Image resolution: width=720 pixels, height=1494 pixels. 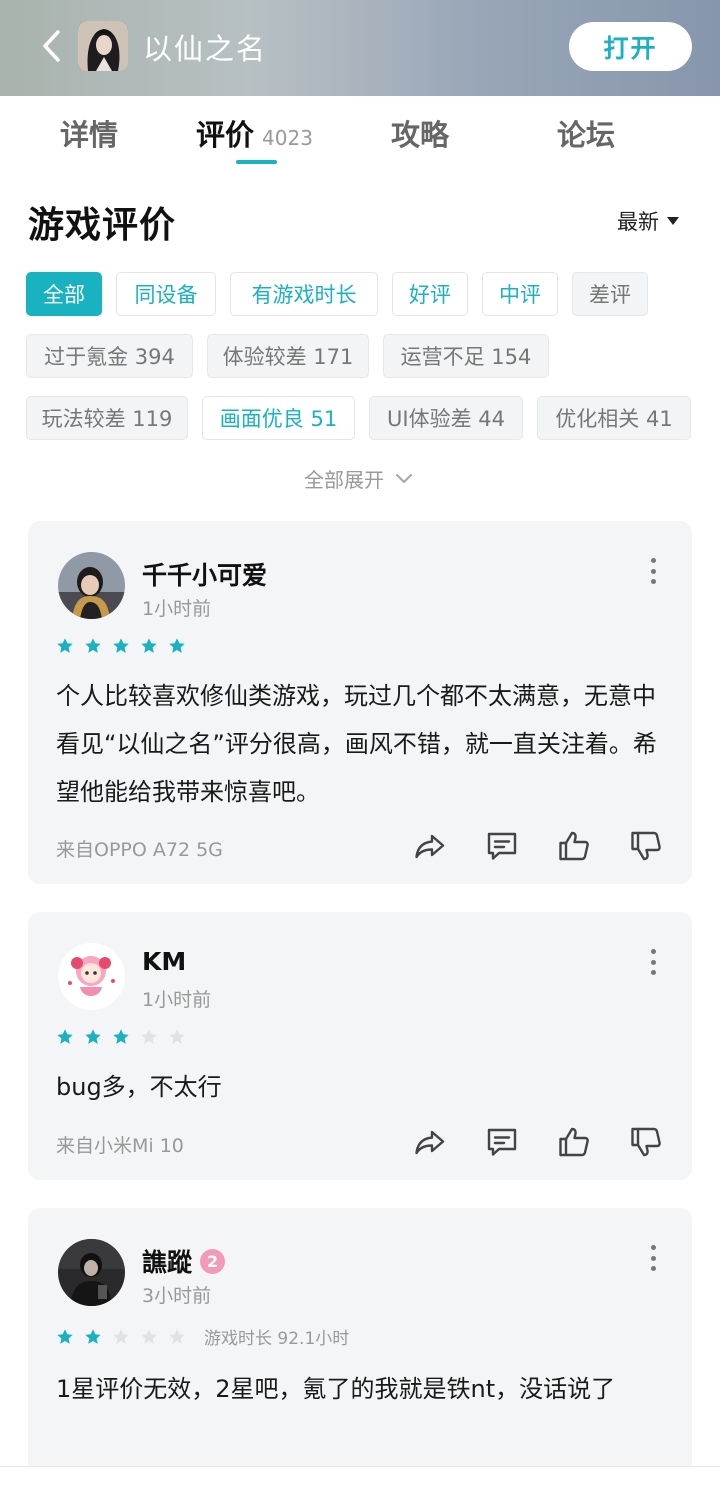 What do you see at coordinates (344, 480) in the screenshot?
I see `expand-label: 全部展开` at bounding box center [344, 480].